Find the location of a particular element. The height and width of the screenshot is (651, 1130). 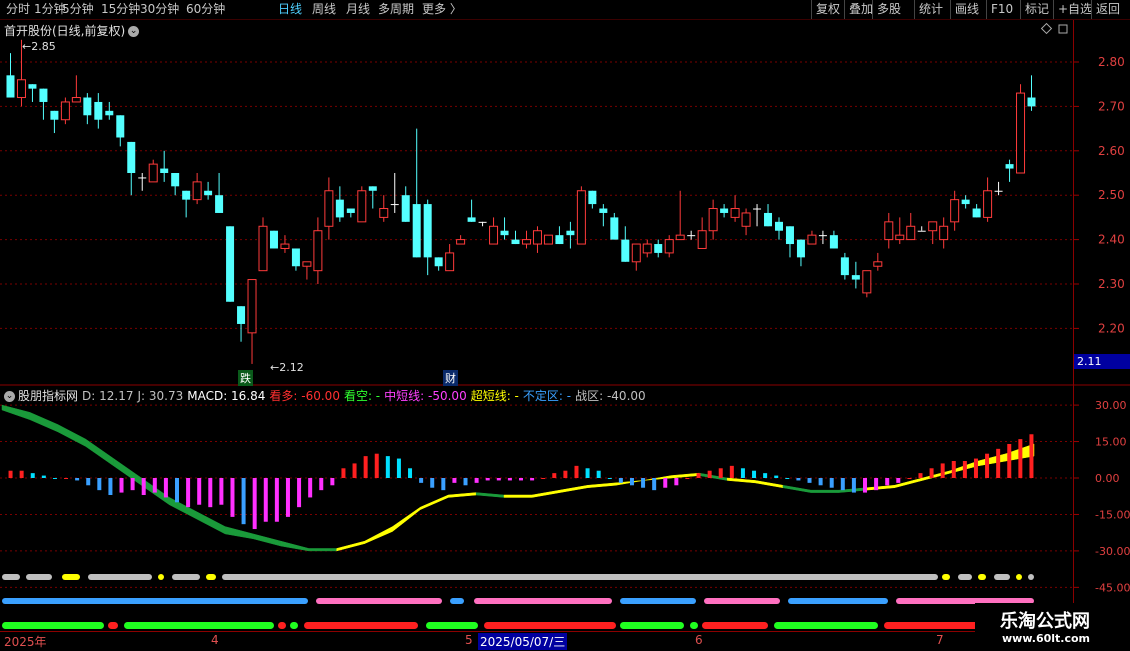

toolbar-button: 标记 is located at coordinates (1037, 9).